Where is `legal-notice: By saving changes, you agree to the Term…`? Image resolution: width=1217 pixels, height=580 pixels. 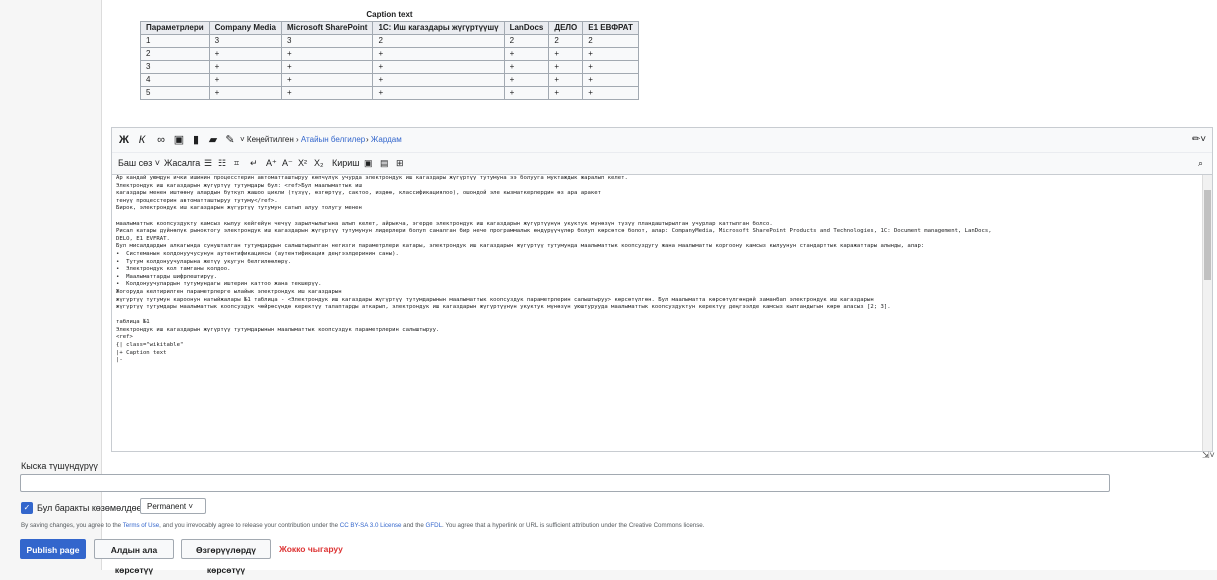
legal-notice: By saving changes, you agree to the Term… is located at coordinates (362, 525).